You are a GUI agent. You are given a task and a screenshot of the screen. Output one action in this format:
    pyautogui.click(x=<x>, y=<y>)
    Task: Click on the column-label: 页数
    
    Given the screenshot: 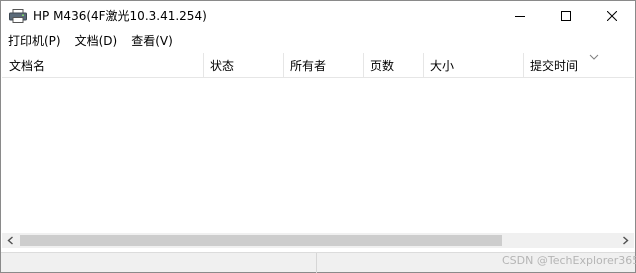 What is the action you would take?
    pyautogui.click(x=382, y=66)
    